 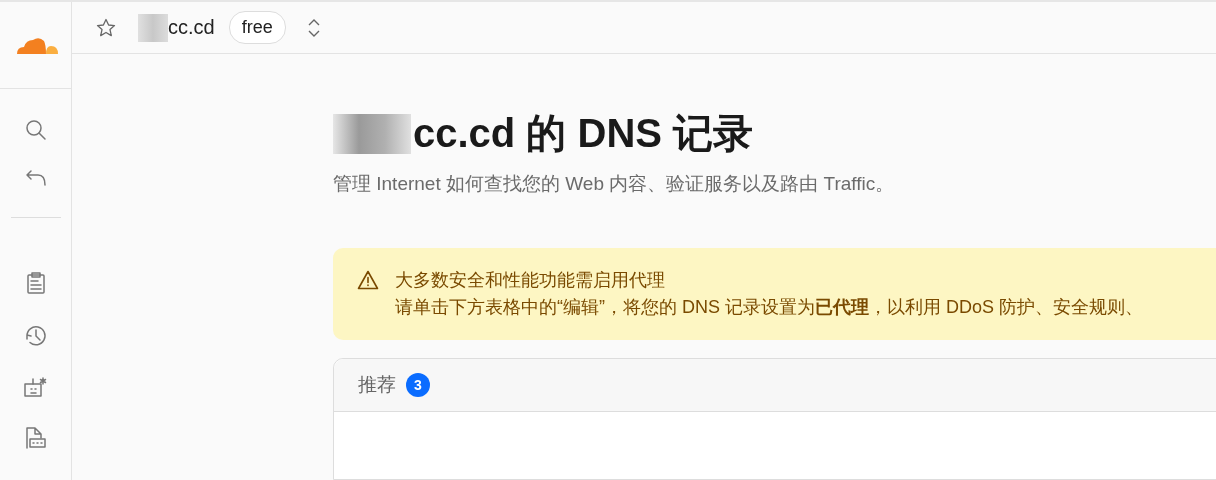 What do you see at coordinates (368, 280) in the screenshot?
I see `warning-icon` at bounding box center [368, 280].